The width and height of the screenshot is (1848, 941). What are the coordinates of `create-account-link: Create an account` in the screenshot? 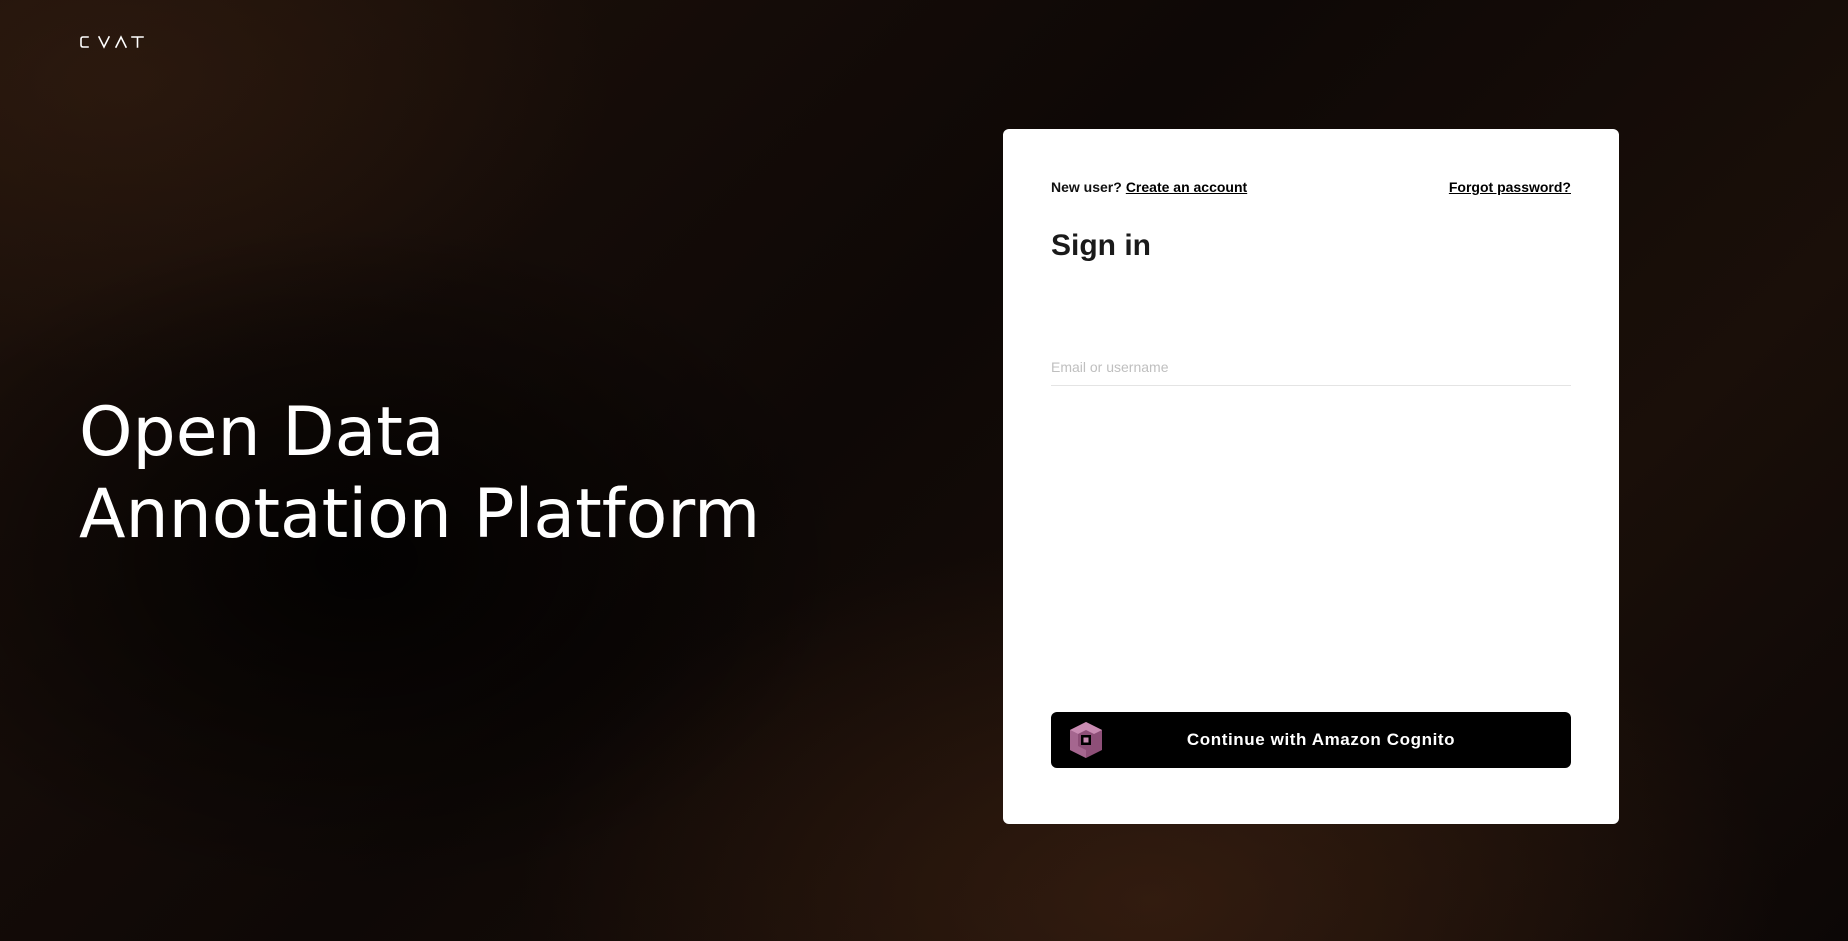 It's located at (1186, 187).